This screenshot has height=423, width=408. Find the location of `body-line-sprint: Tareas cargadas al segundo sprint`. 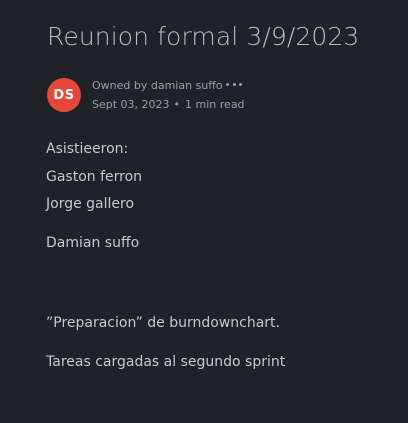

body-line-sprint: Tareas cargadas al segundo sprint is located at coordinates (166, 362).